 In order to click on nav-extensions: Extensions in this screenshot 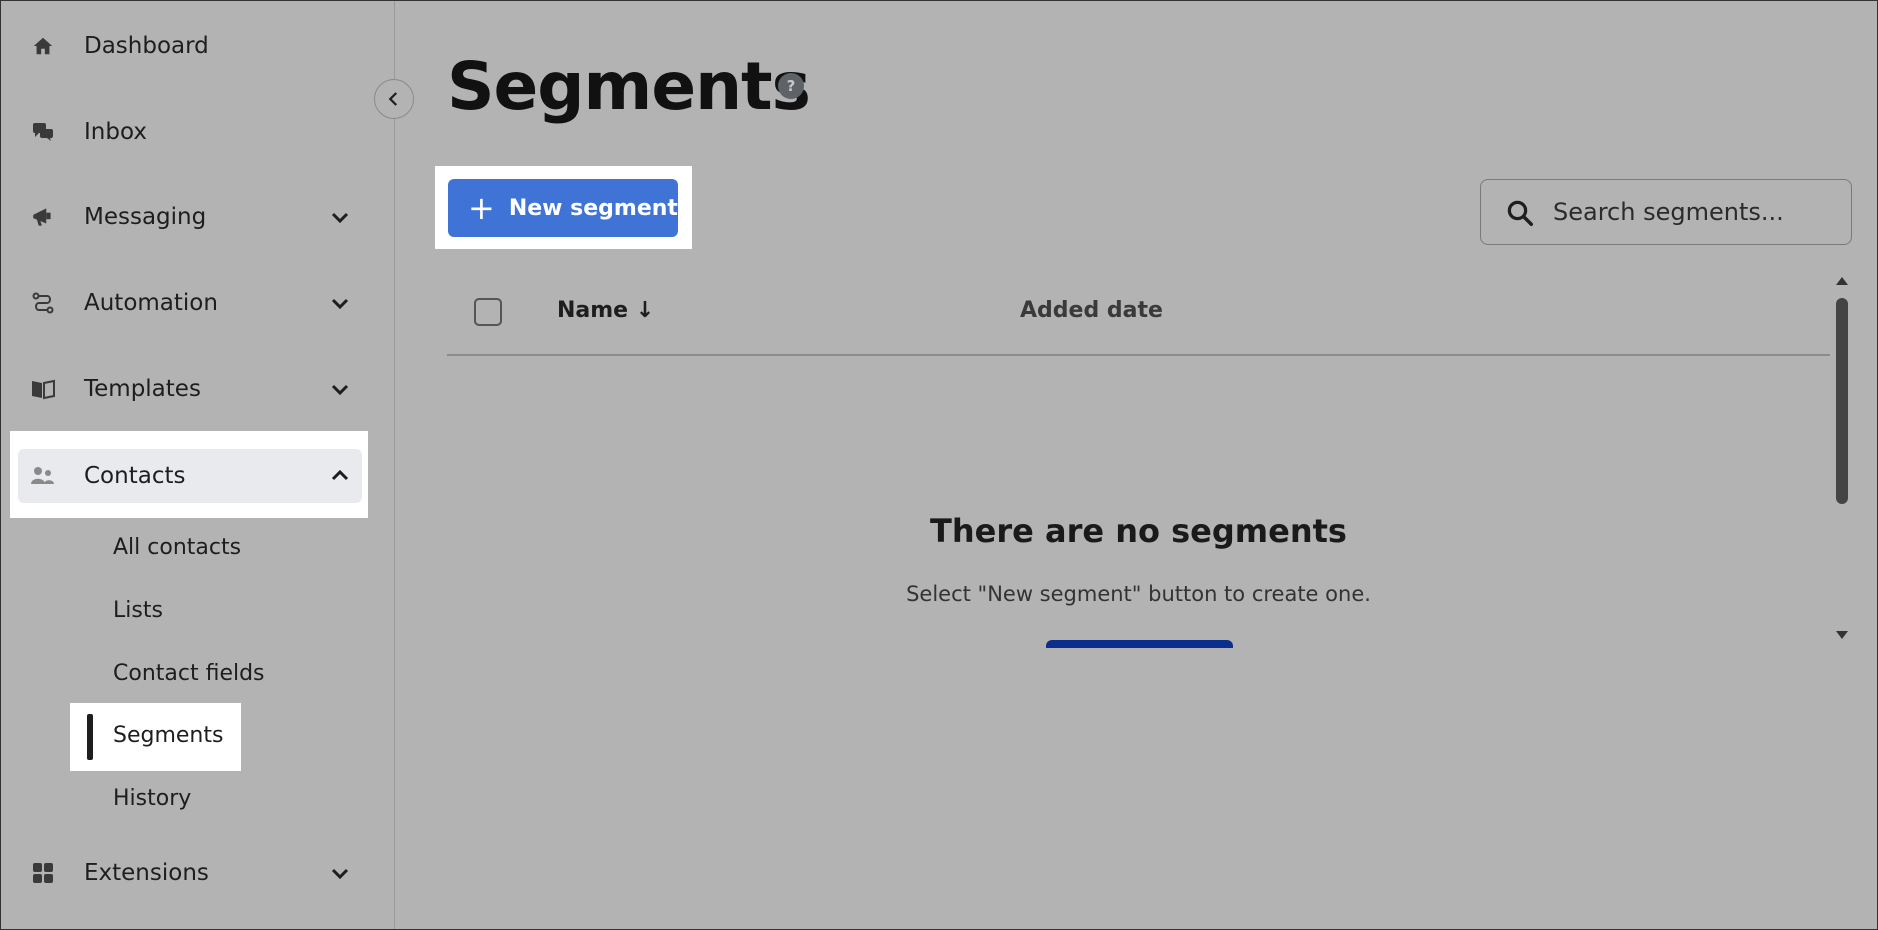, I will do `click(190, 873)`.